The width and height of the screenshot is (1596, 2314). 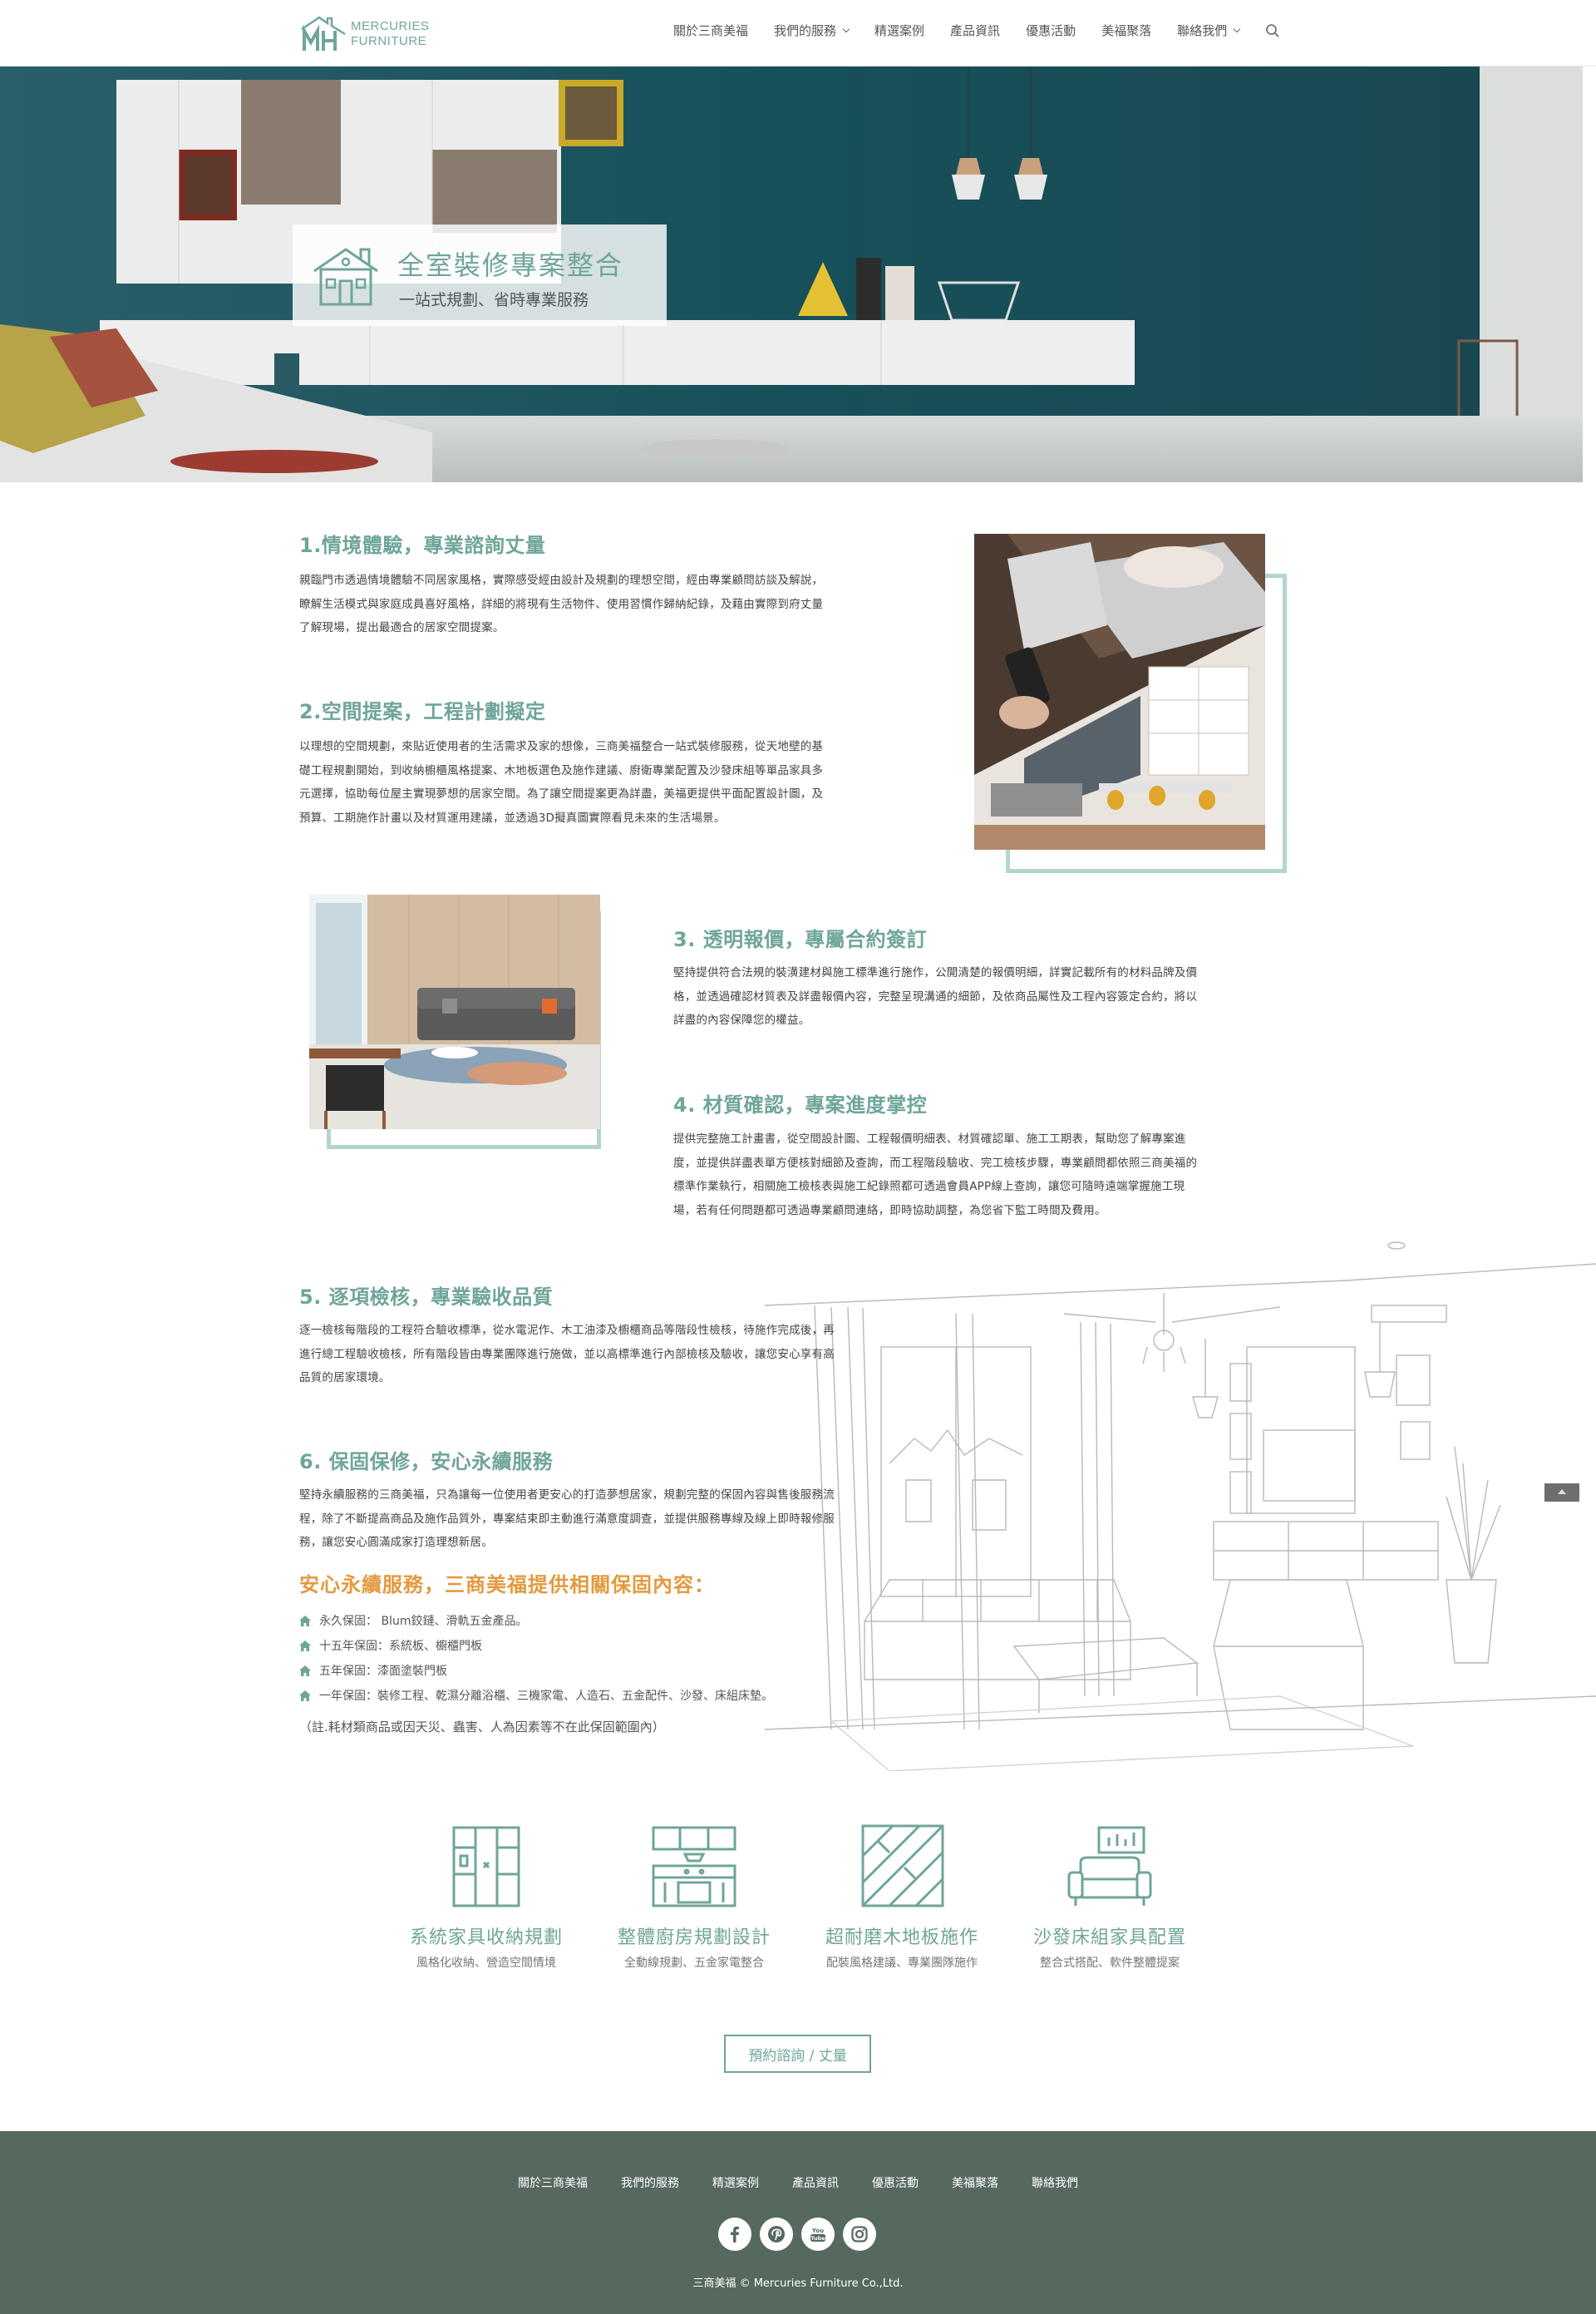 What do you see at coordinates (400, 1647) in the screenshot?
I see `guarantee-item-text: 十五年保固：系統板、櫥櫃門板` at bounding box center [400, 1647].